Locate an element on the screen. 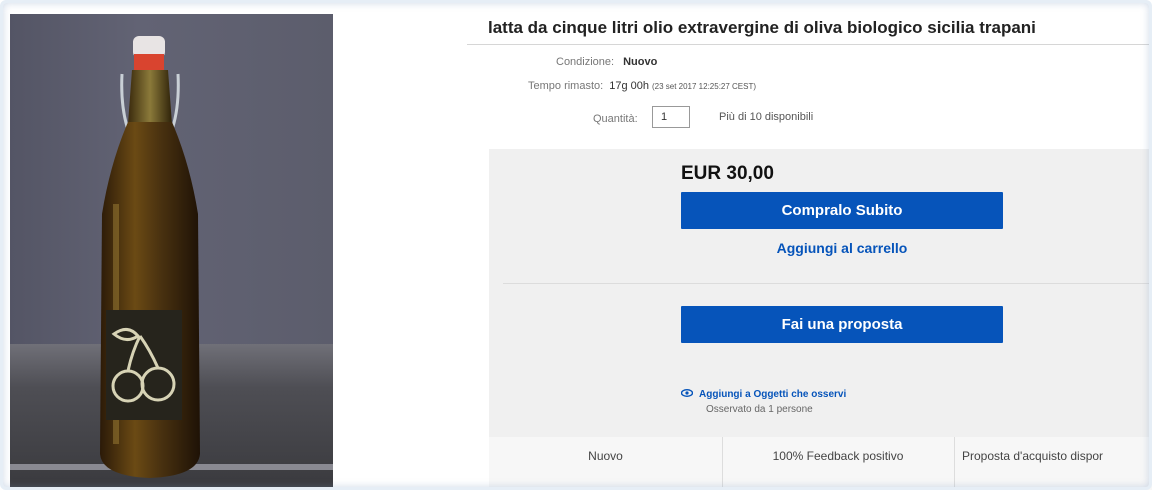 This screenshot has height=490, width=1152. availability-text: Più di 10 disponibili is located at coordinates (766, 117).